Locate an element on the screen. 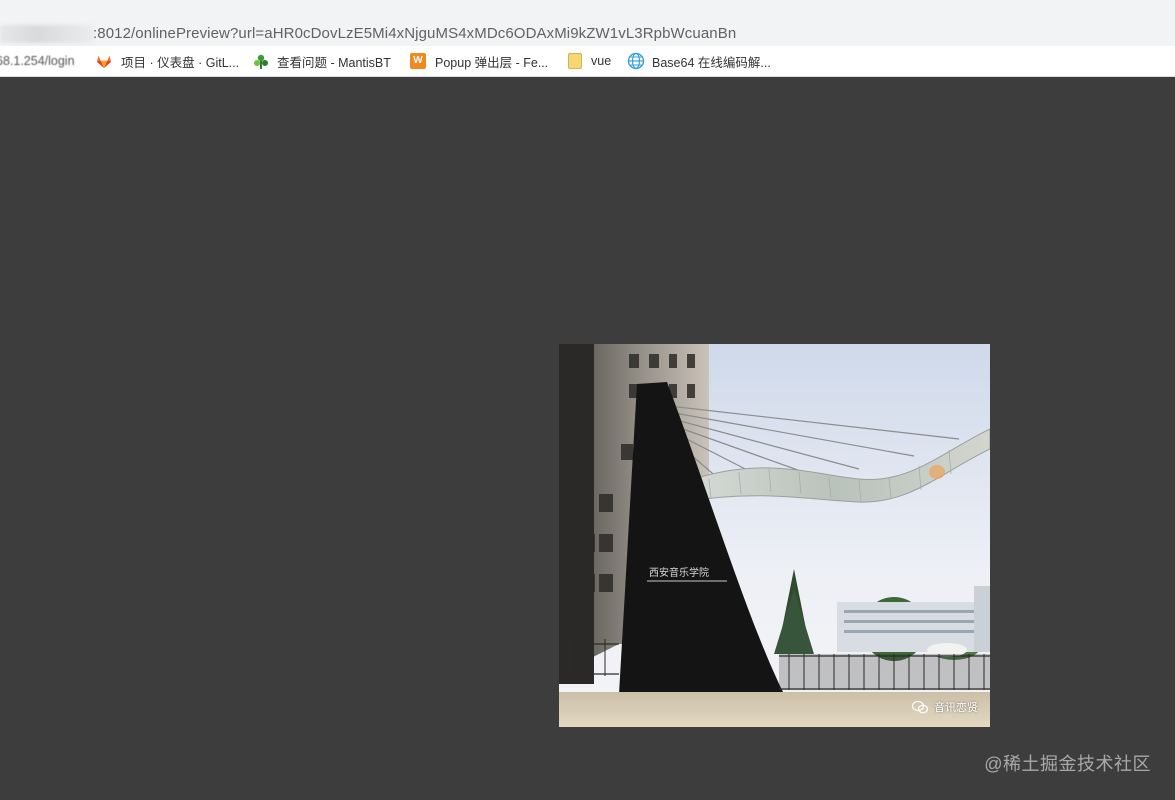 The image size is (1175, 800). site-watermark: @稀土掘金技术社区 is located at coordinates (1067, 764).